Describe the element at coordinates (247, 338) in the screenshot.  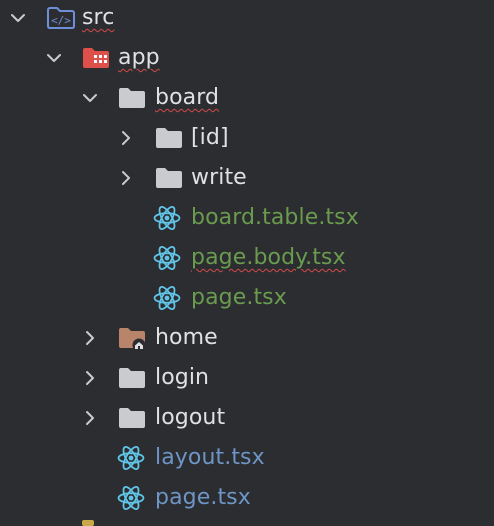
I see `tree-row-home: home` at that location.